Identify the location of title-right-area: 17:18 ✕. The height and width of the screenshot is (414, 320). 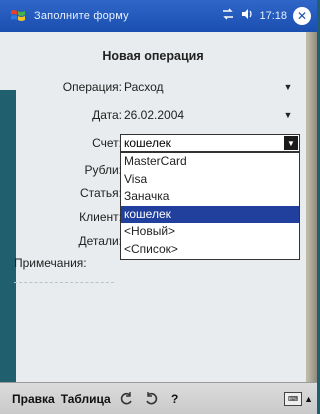
(266, 16).